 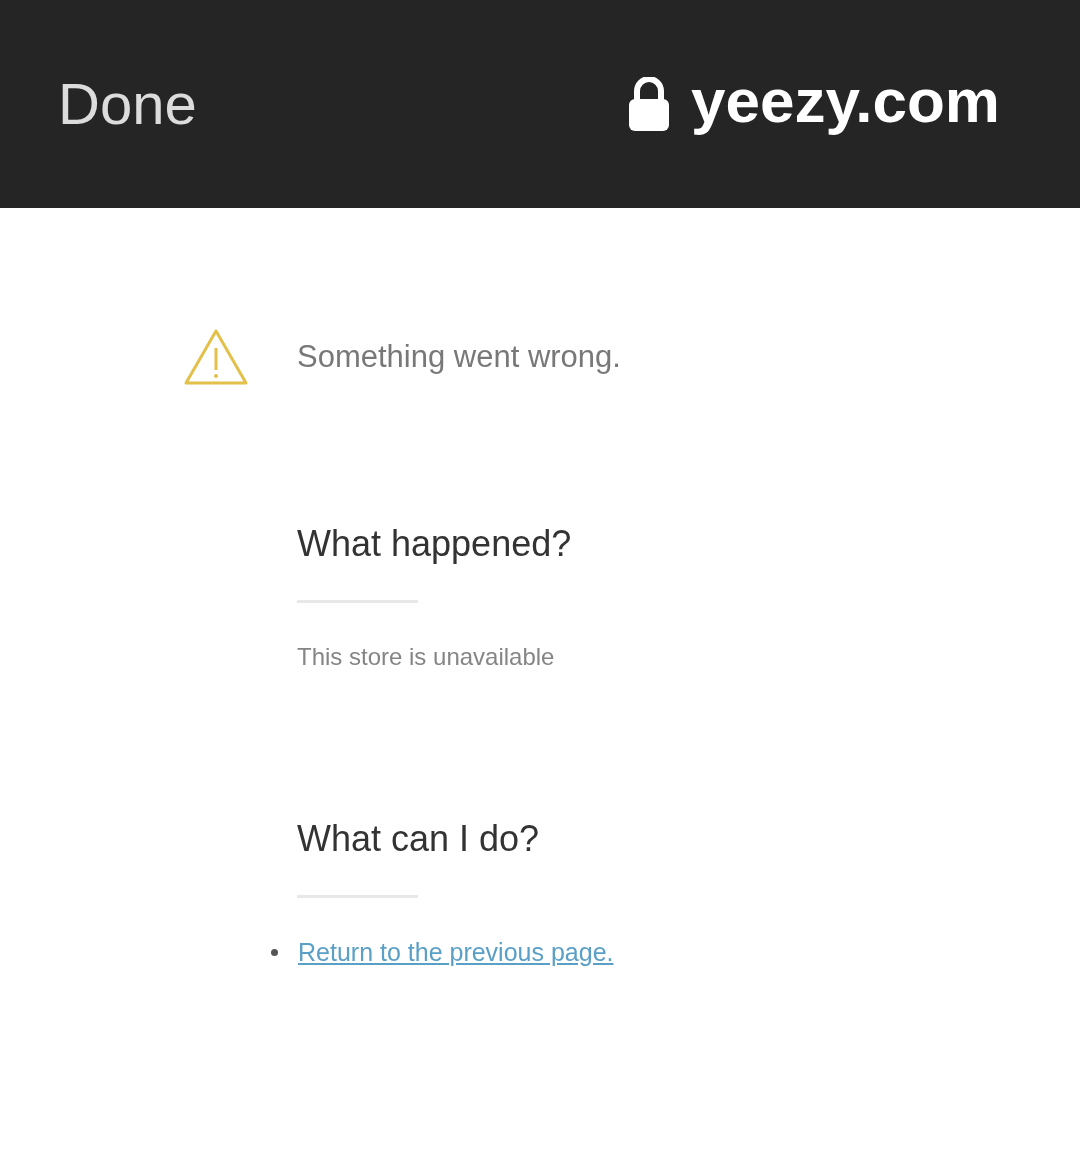 What do you see at coordinates (418, 839) in the screenshot?
I see `section-heading: What can I do?` at bounding box center [418, 839].